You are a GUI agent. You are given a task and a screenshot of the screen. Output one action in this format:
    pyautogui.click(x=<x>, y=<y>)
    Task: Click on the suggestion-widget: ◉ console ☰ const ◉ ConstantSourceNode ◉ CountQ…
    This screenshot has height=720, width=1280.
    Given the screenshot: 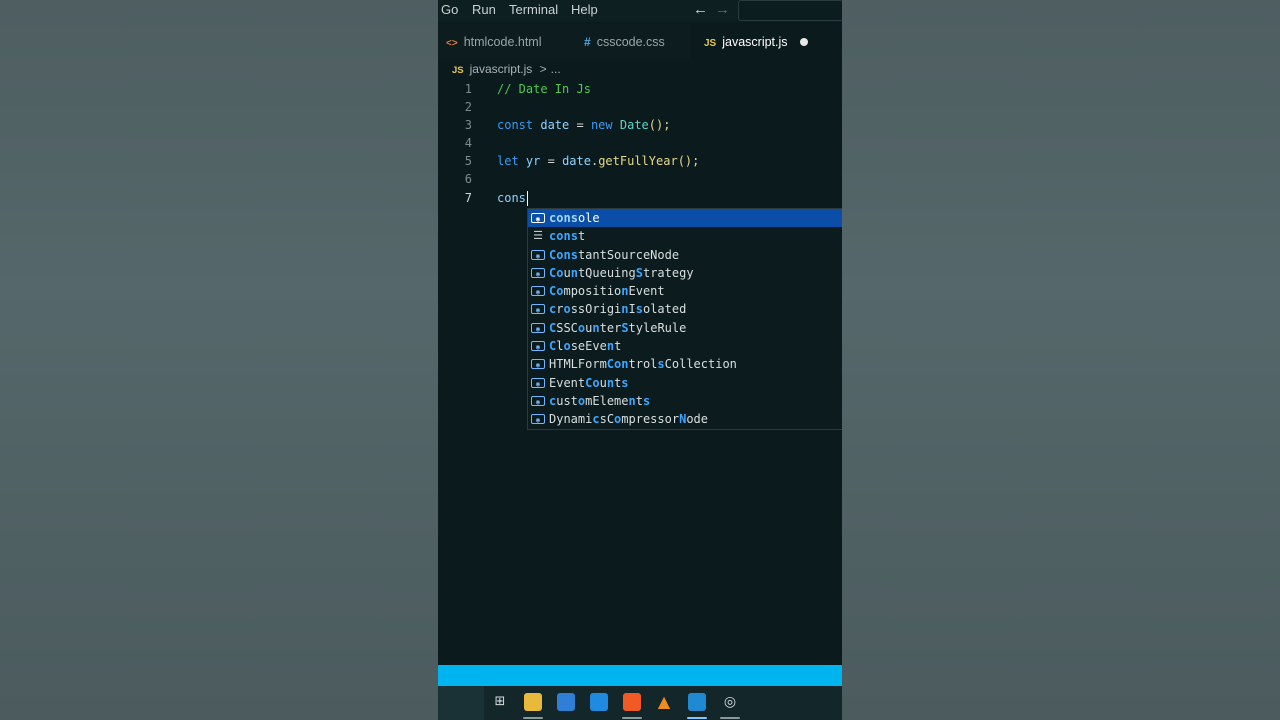 What is the action you would take?
    pyautogui.click(x=684, y=319)
    